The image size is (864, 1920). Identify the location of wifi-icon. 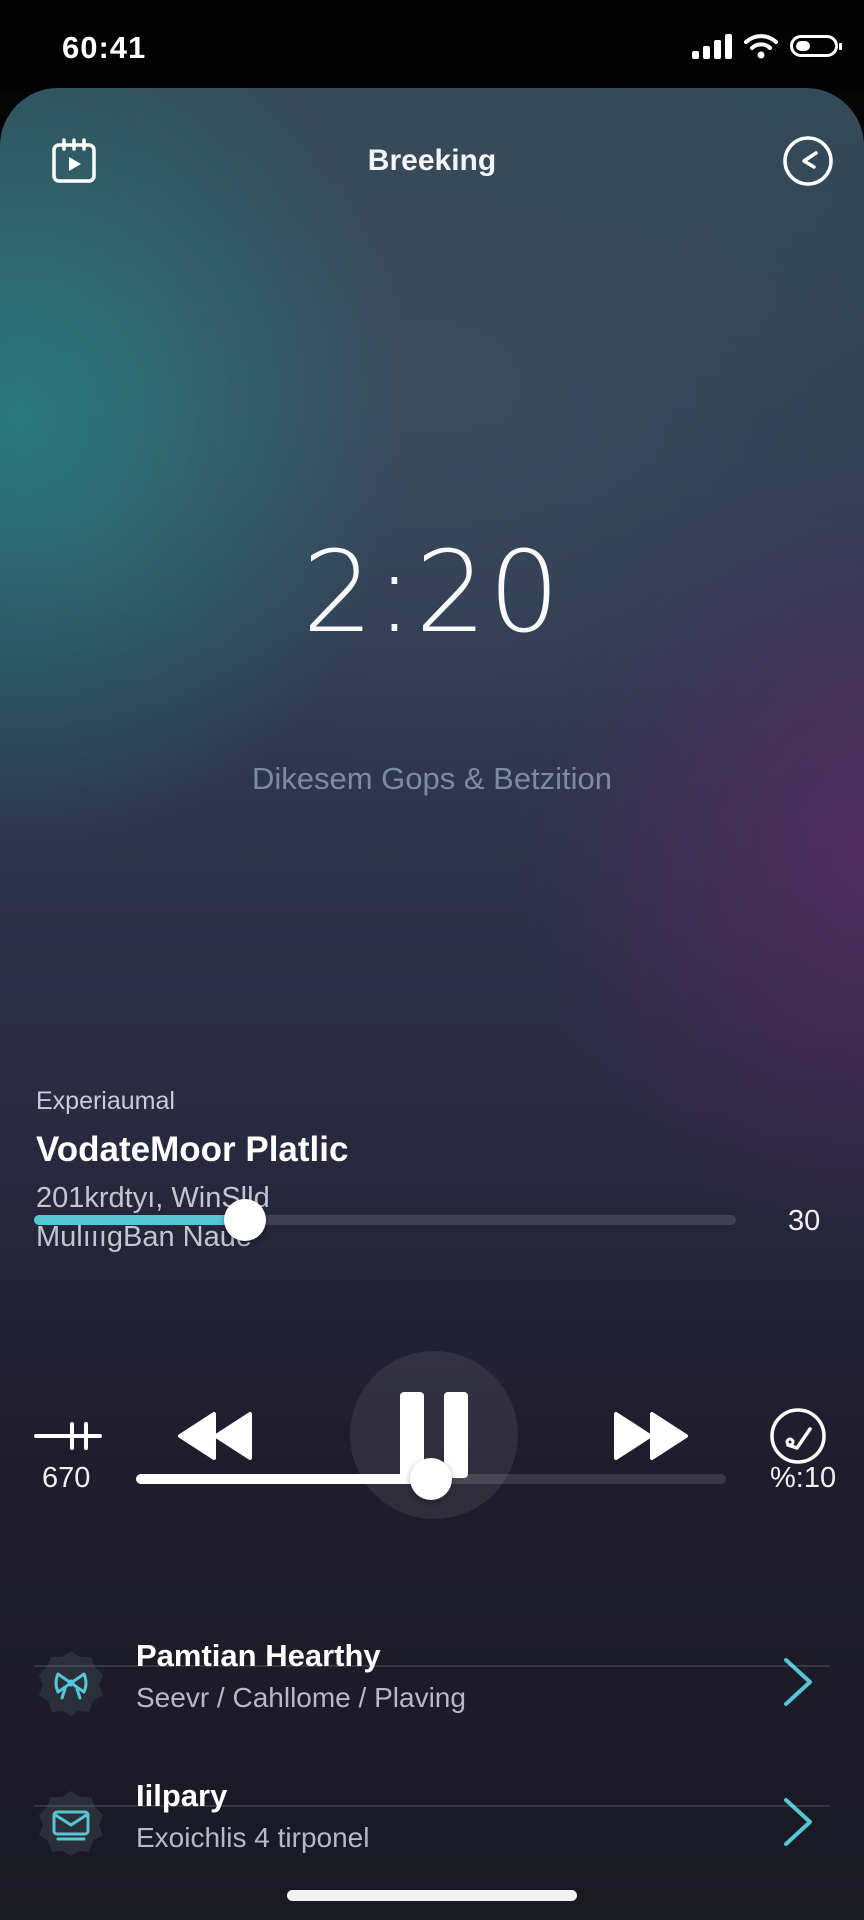
(761, 46).